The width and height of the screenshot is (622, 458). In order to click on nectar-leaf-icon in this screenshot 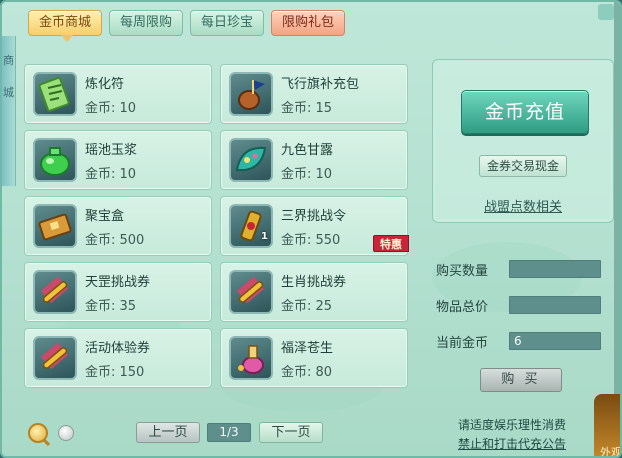, I will do `click(251, 160)`.